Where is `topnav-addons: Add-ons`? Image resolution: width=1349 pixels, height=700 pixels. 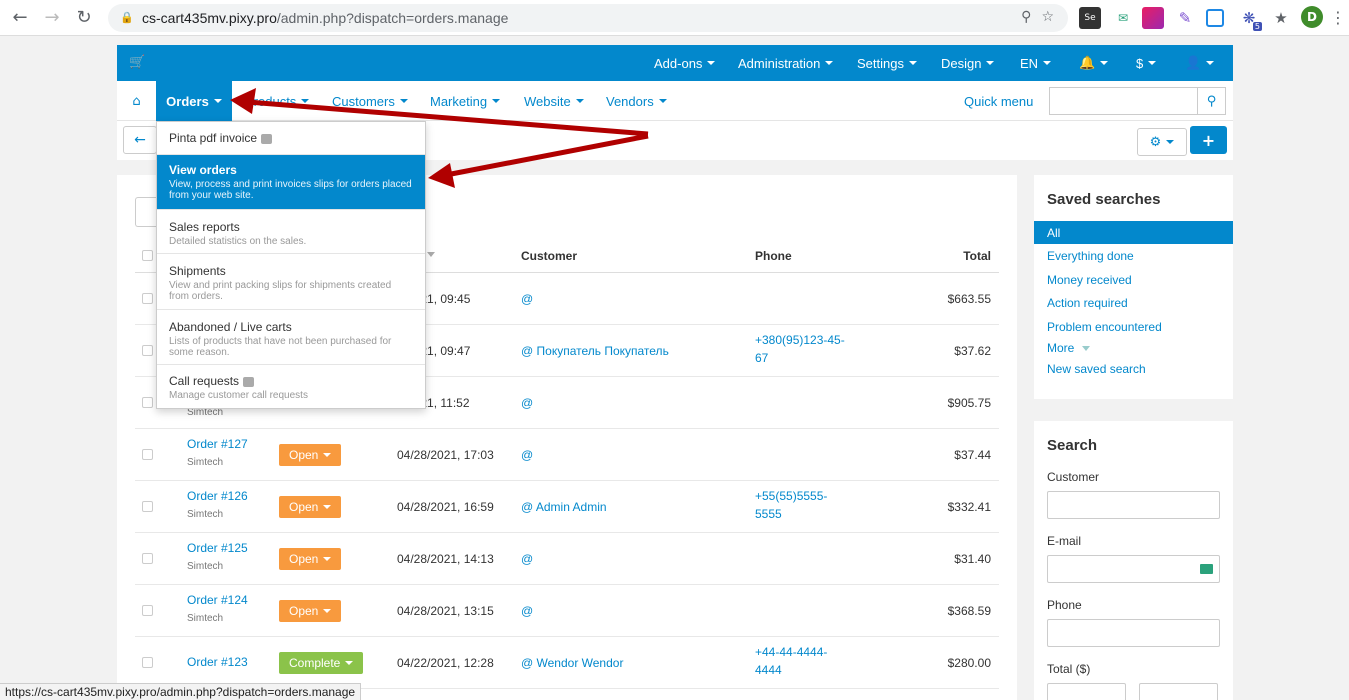
topnav-addons: Add-ons is located at coordinates (685, 63).